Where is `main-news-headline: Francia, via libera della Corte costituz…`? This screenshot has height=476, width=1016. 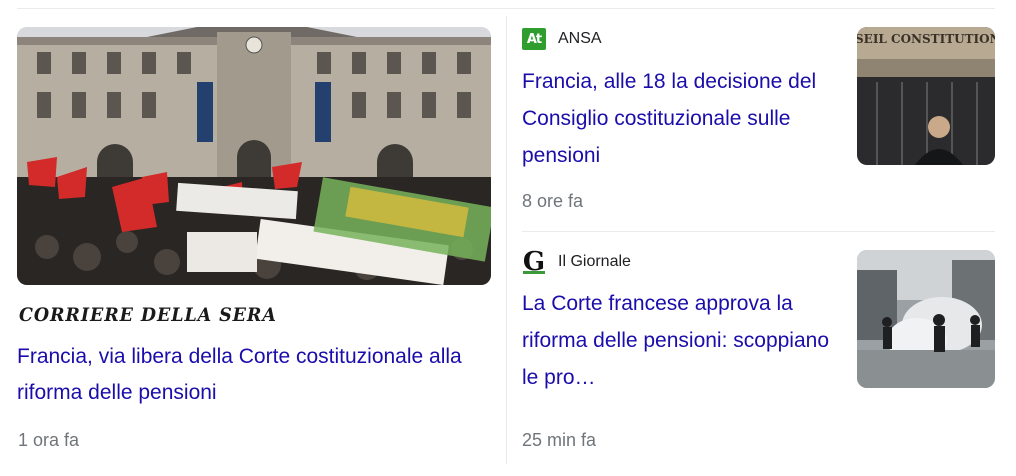
main-news-headline: Francia, via libera della Corte costituz… is located at coordinates (252, 375).